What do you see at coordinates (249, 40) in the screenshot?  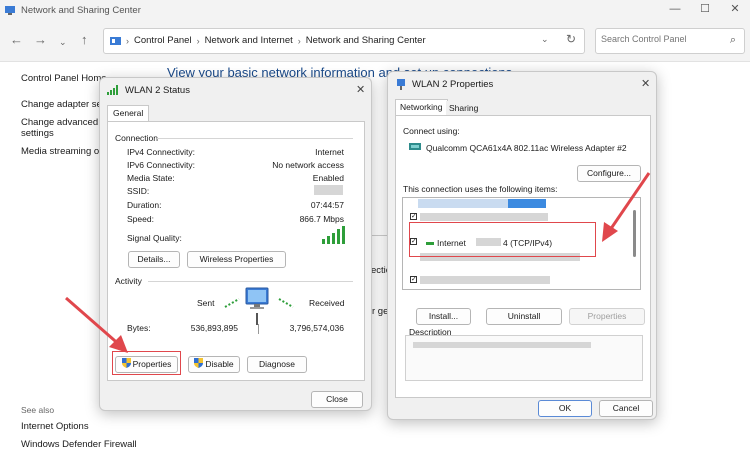 I see `breadcrumb-network-internet: Network and Internet` at bounding box center [249, 40].